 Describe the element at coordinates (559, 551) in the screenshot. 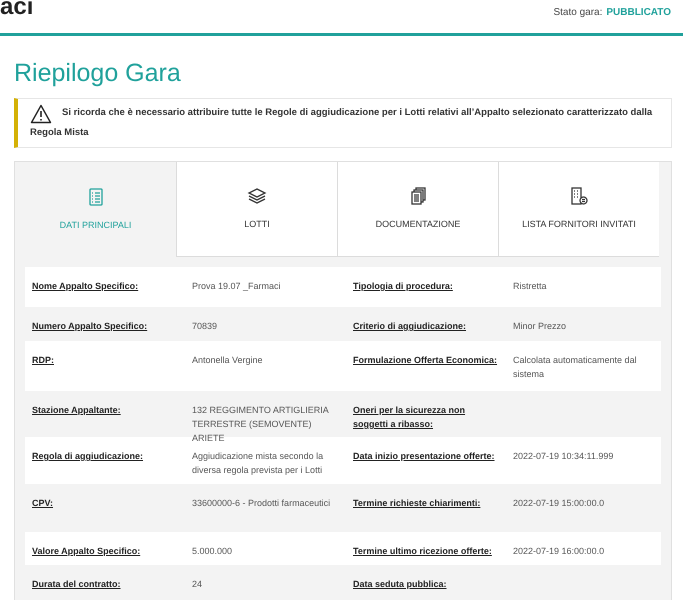

I see `field-value: 2022-07-19 16:00:00.0` at that location.